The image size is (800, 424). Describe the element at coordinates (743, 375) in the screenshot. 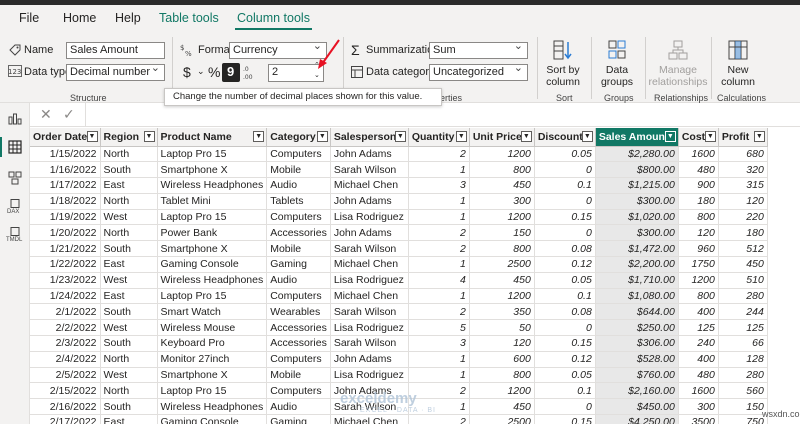

I see `table-cell: 280` at that location.